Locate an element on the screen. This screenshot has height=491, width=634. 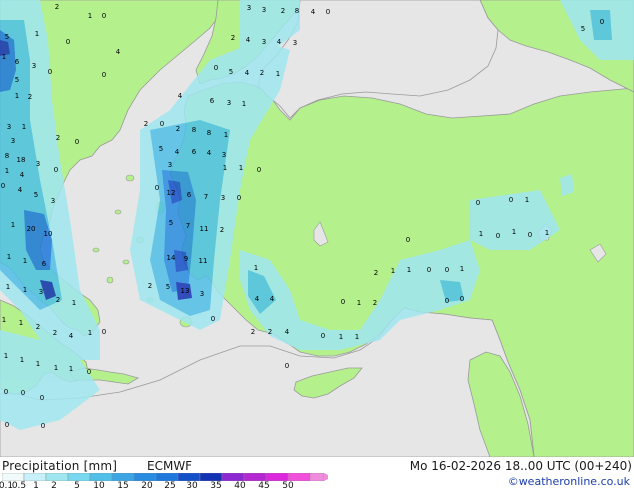
model-name: ECMWF is located at coordinates (170, 466).